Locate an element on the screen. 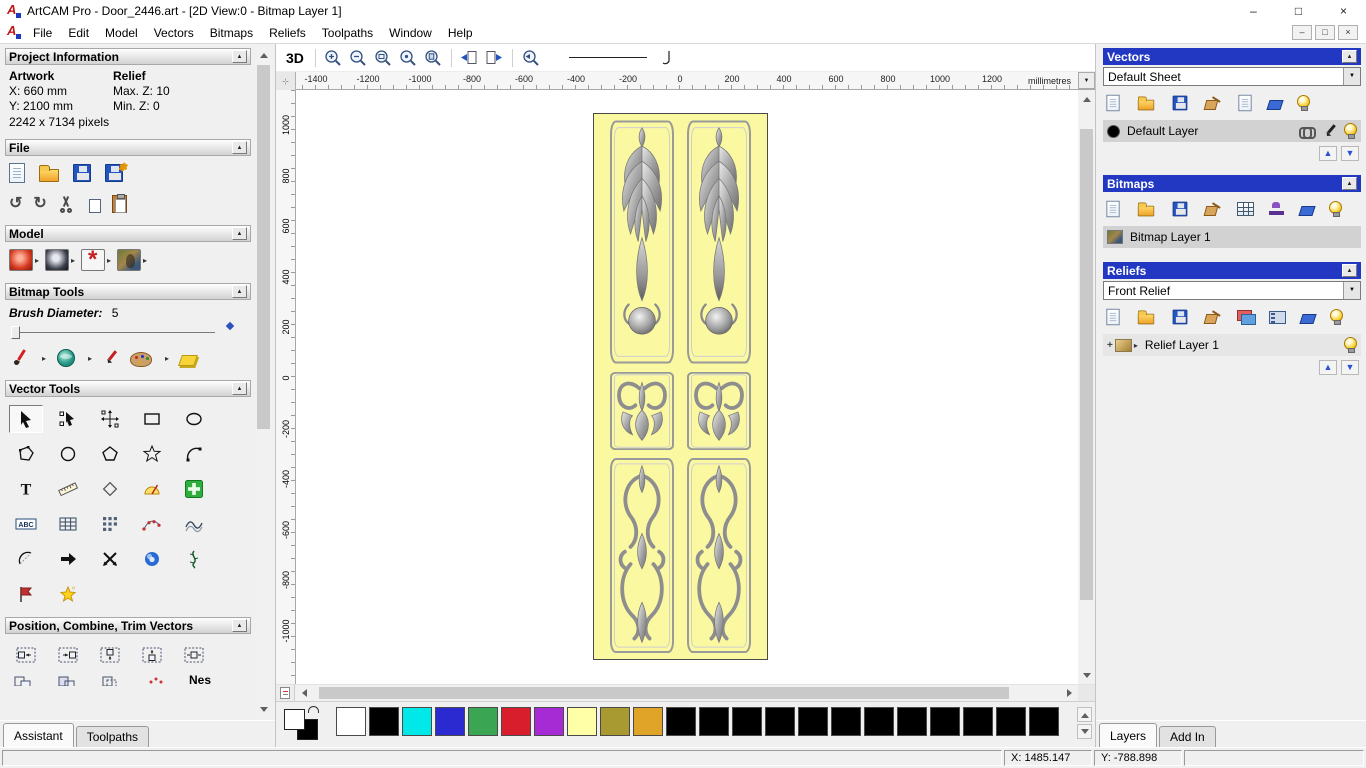 This screenshot has width=1366, height=768. make-grid-icon is located at coordinates (68, 524).